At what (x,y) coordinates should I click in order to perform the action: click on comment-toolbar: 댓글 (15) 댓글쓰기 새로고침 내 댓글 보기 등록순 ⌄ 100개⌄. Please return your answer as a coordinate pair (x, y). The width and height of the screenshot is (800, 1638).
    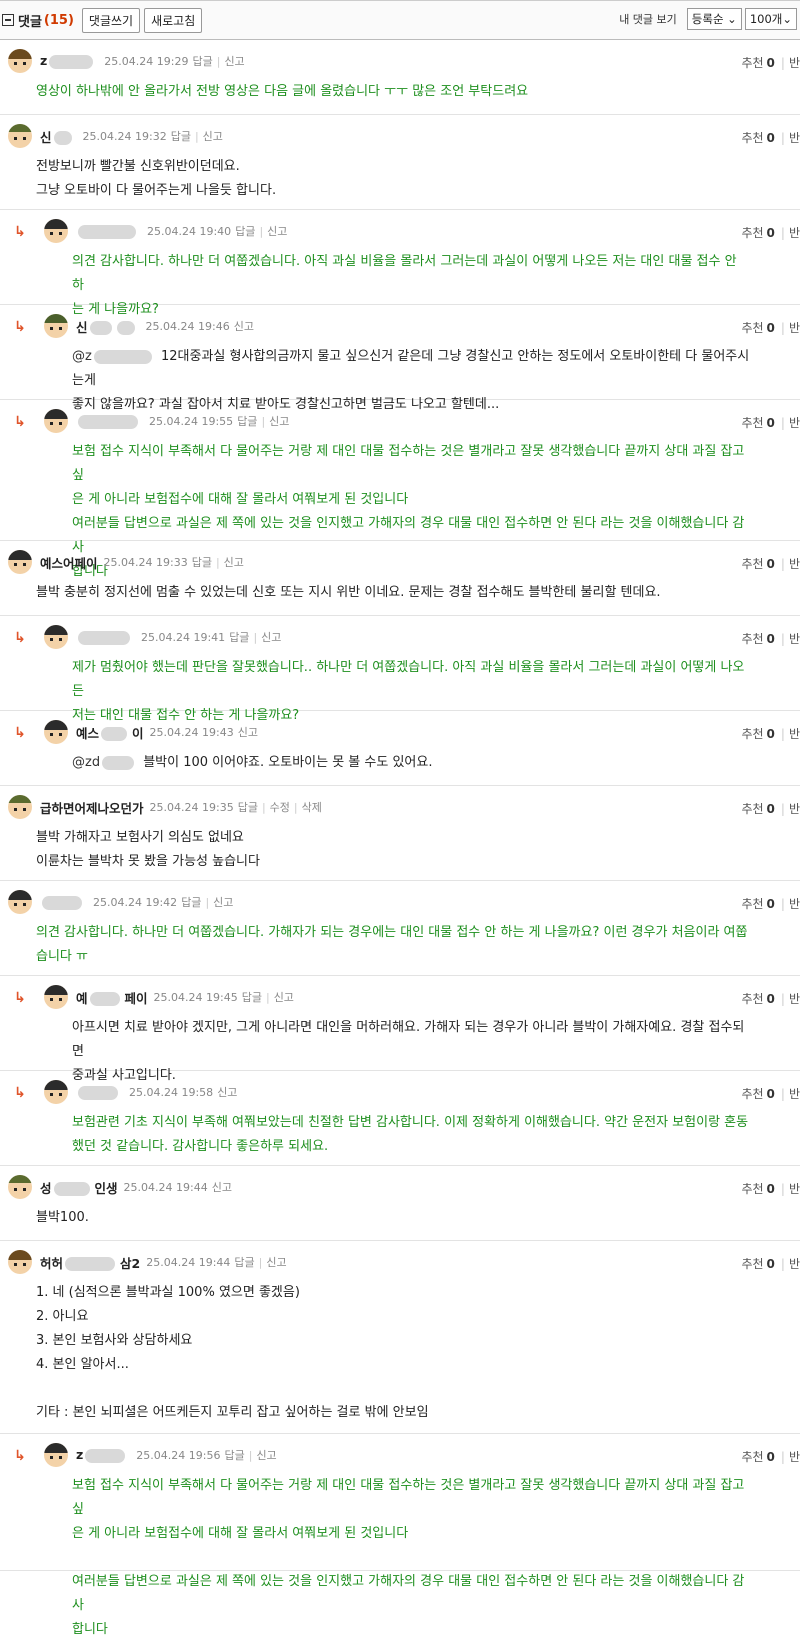
    Looking at the image, I should click on (400, 20).